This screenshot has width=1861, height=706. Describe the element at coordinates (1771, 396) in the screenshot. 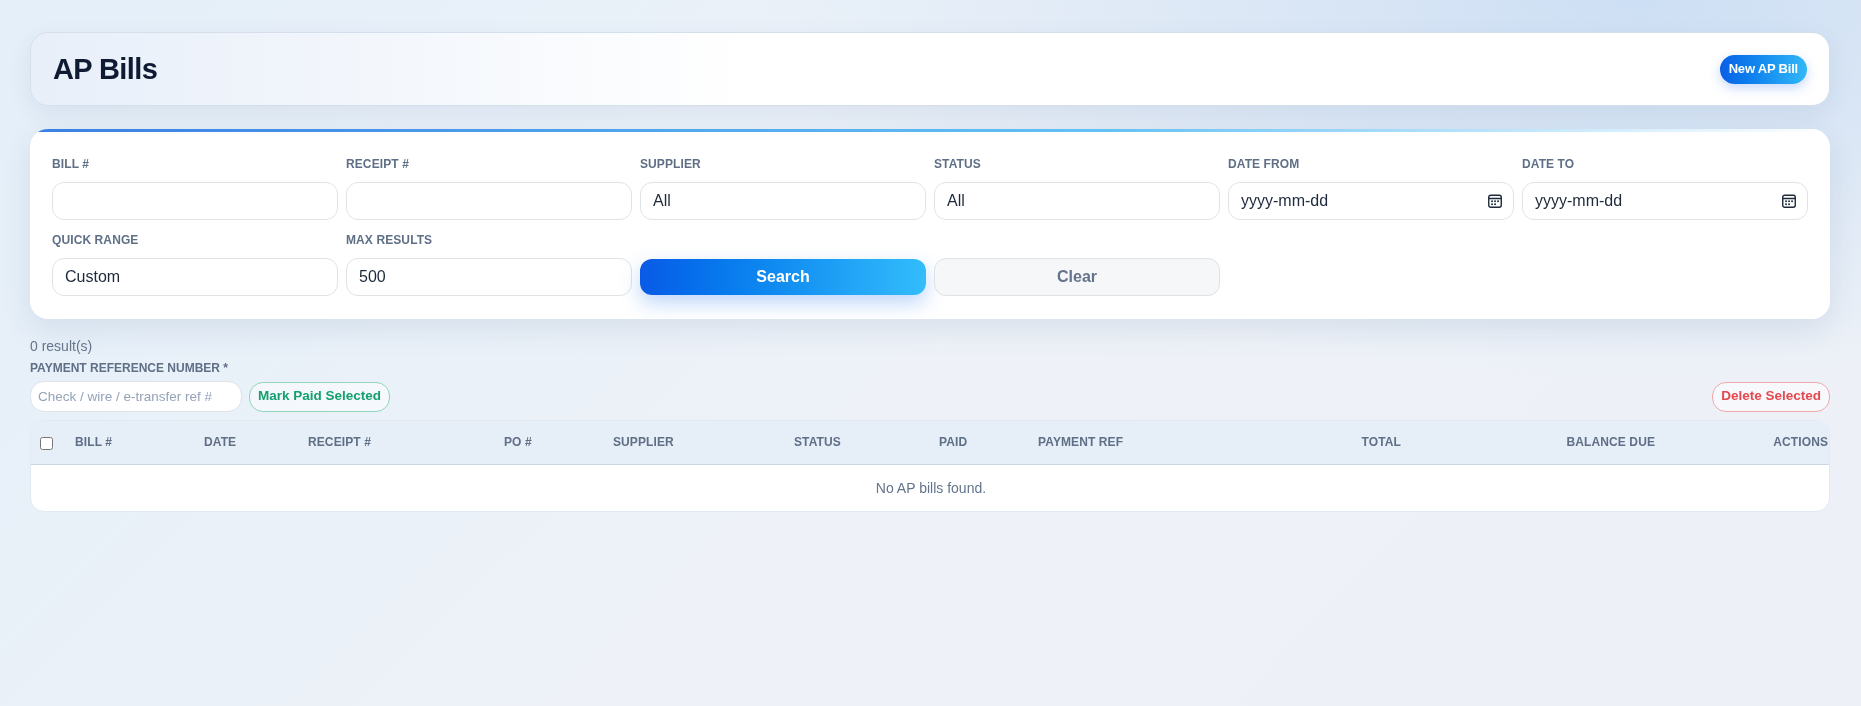

I see `delete-button: Delete Selected` at that location.